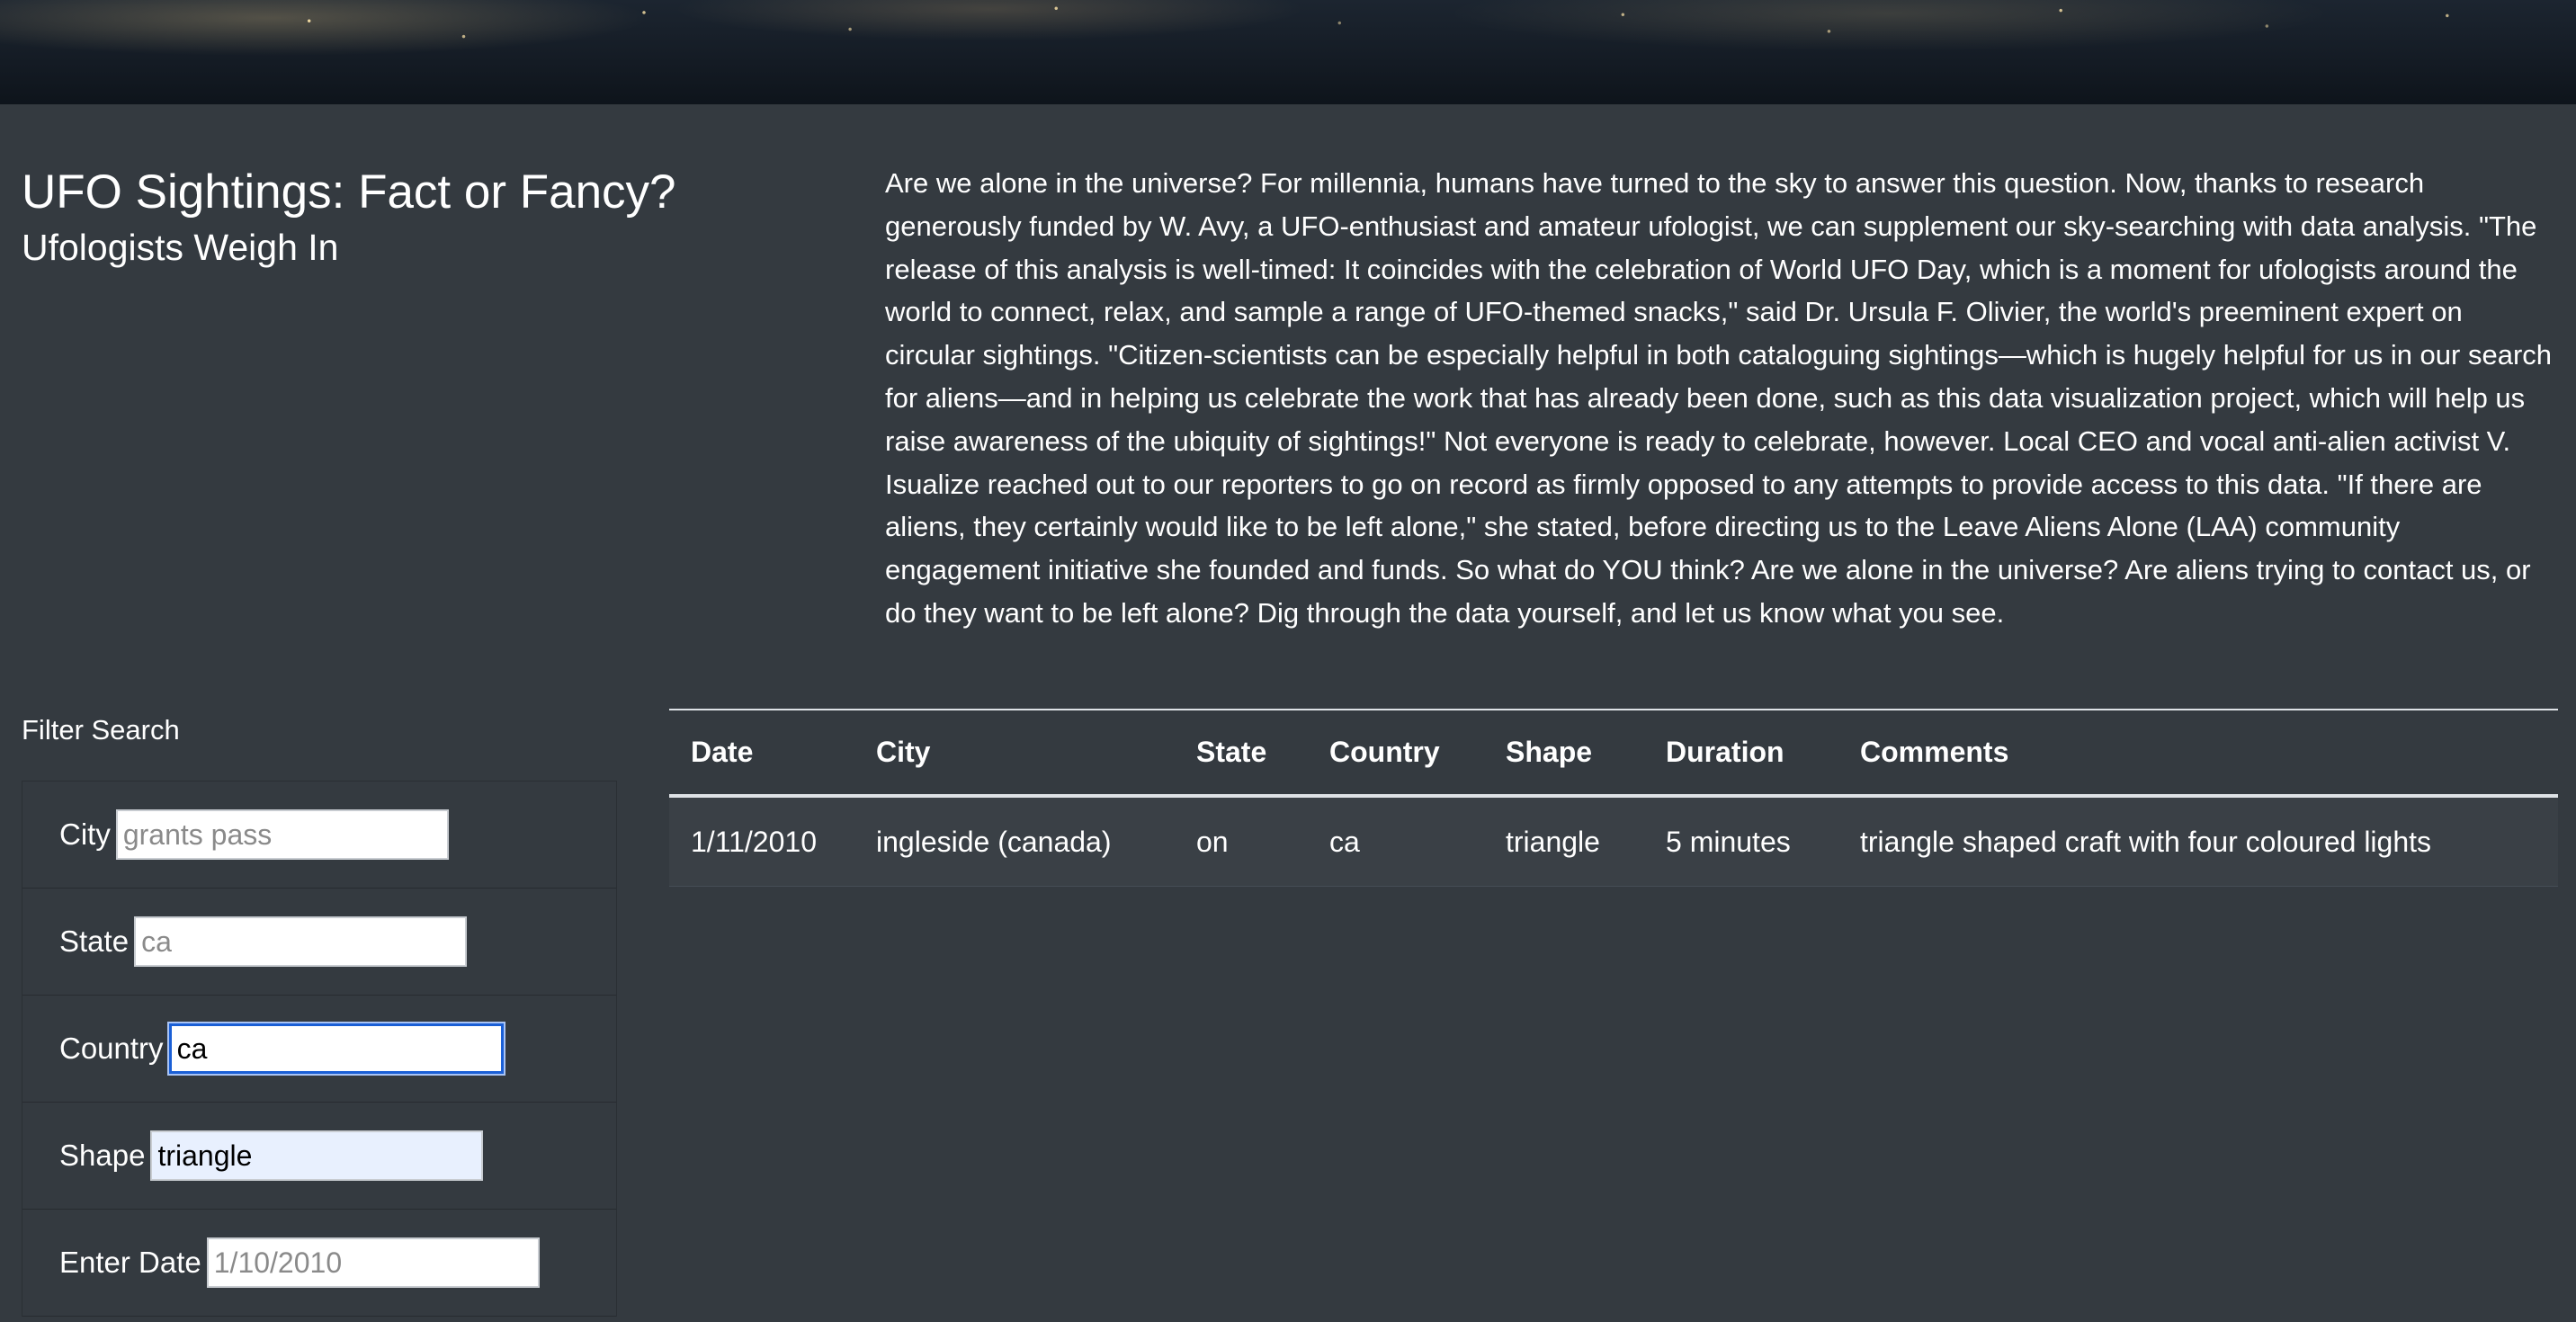 The image size is (2576, 1322). I want to click on hero-banner-image, so click(1288, 52).